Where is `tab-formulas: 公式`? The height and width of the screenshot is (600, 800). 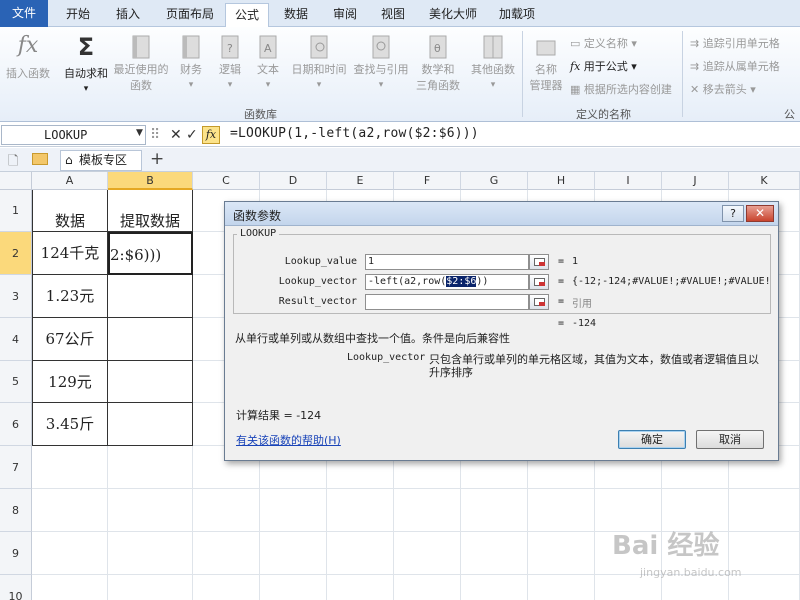
tab-formulas: 公式 is located at coordinates (247, 15).